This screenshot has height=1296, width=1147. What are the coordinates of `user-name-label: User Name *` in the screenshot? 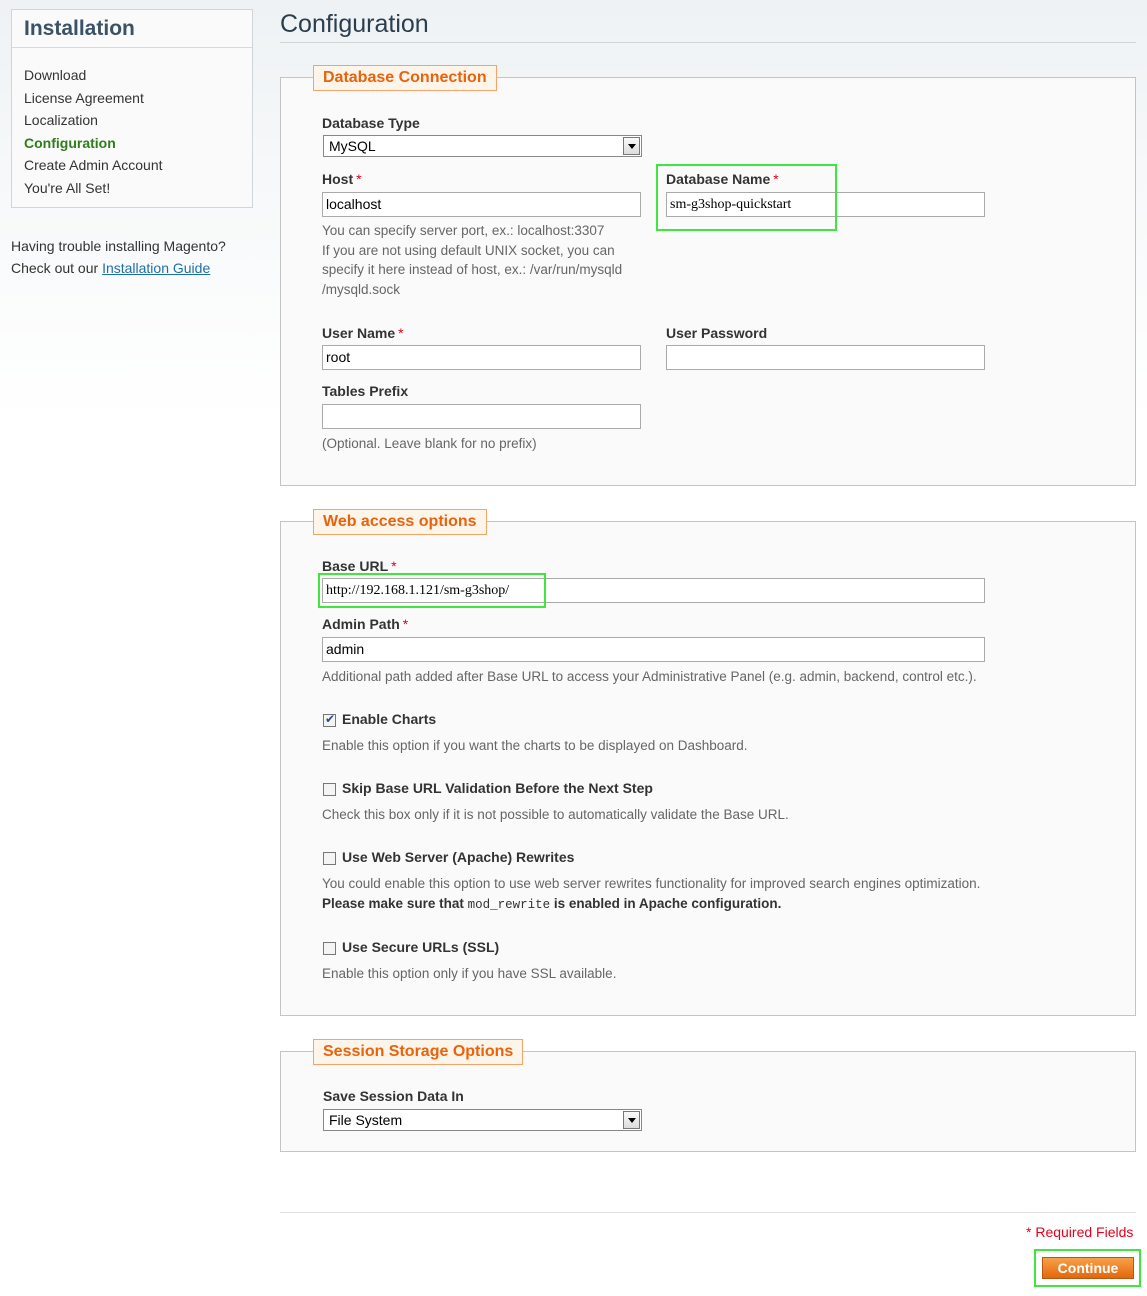 It's located at (363, 333).